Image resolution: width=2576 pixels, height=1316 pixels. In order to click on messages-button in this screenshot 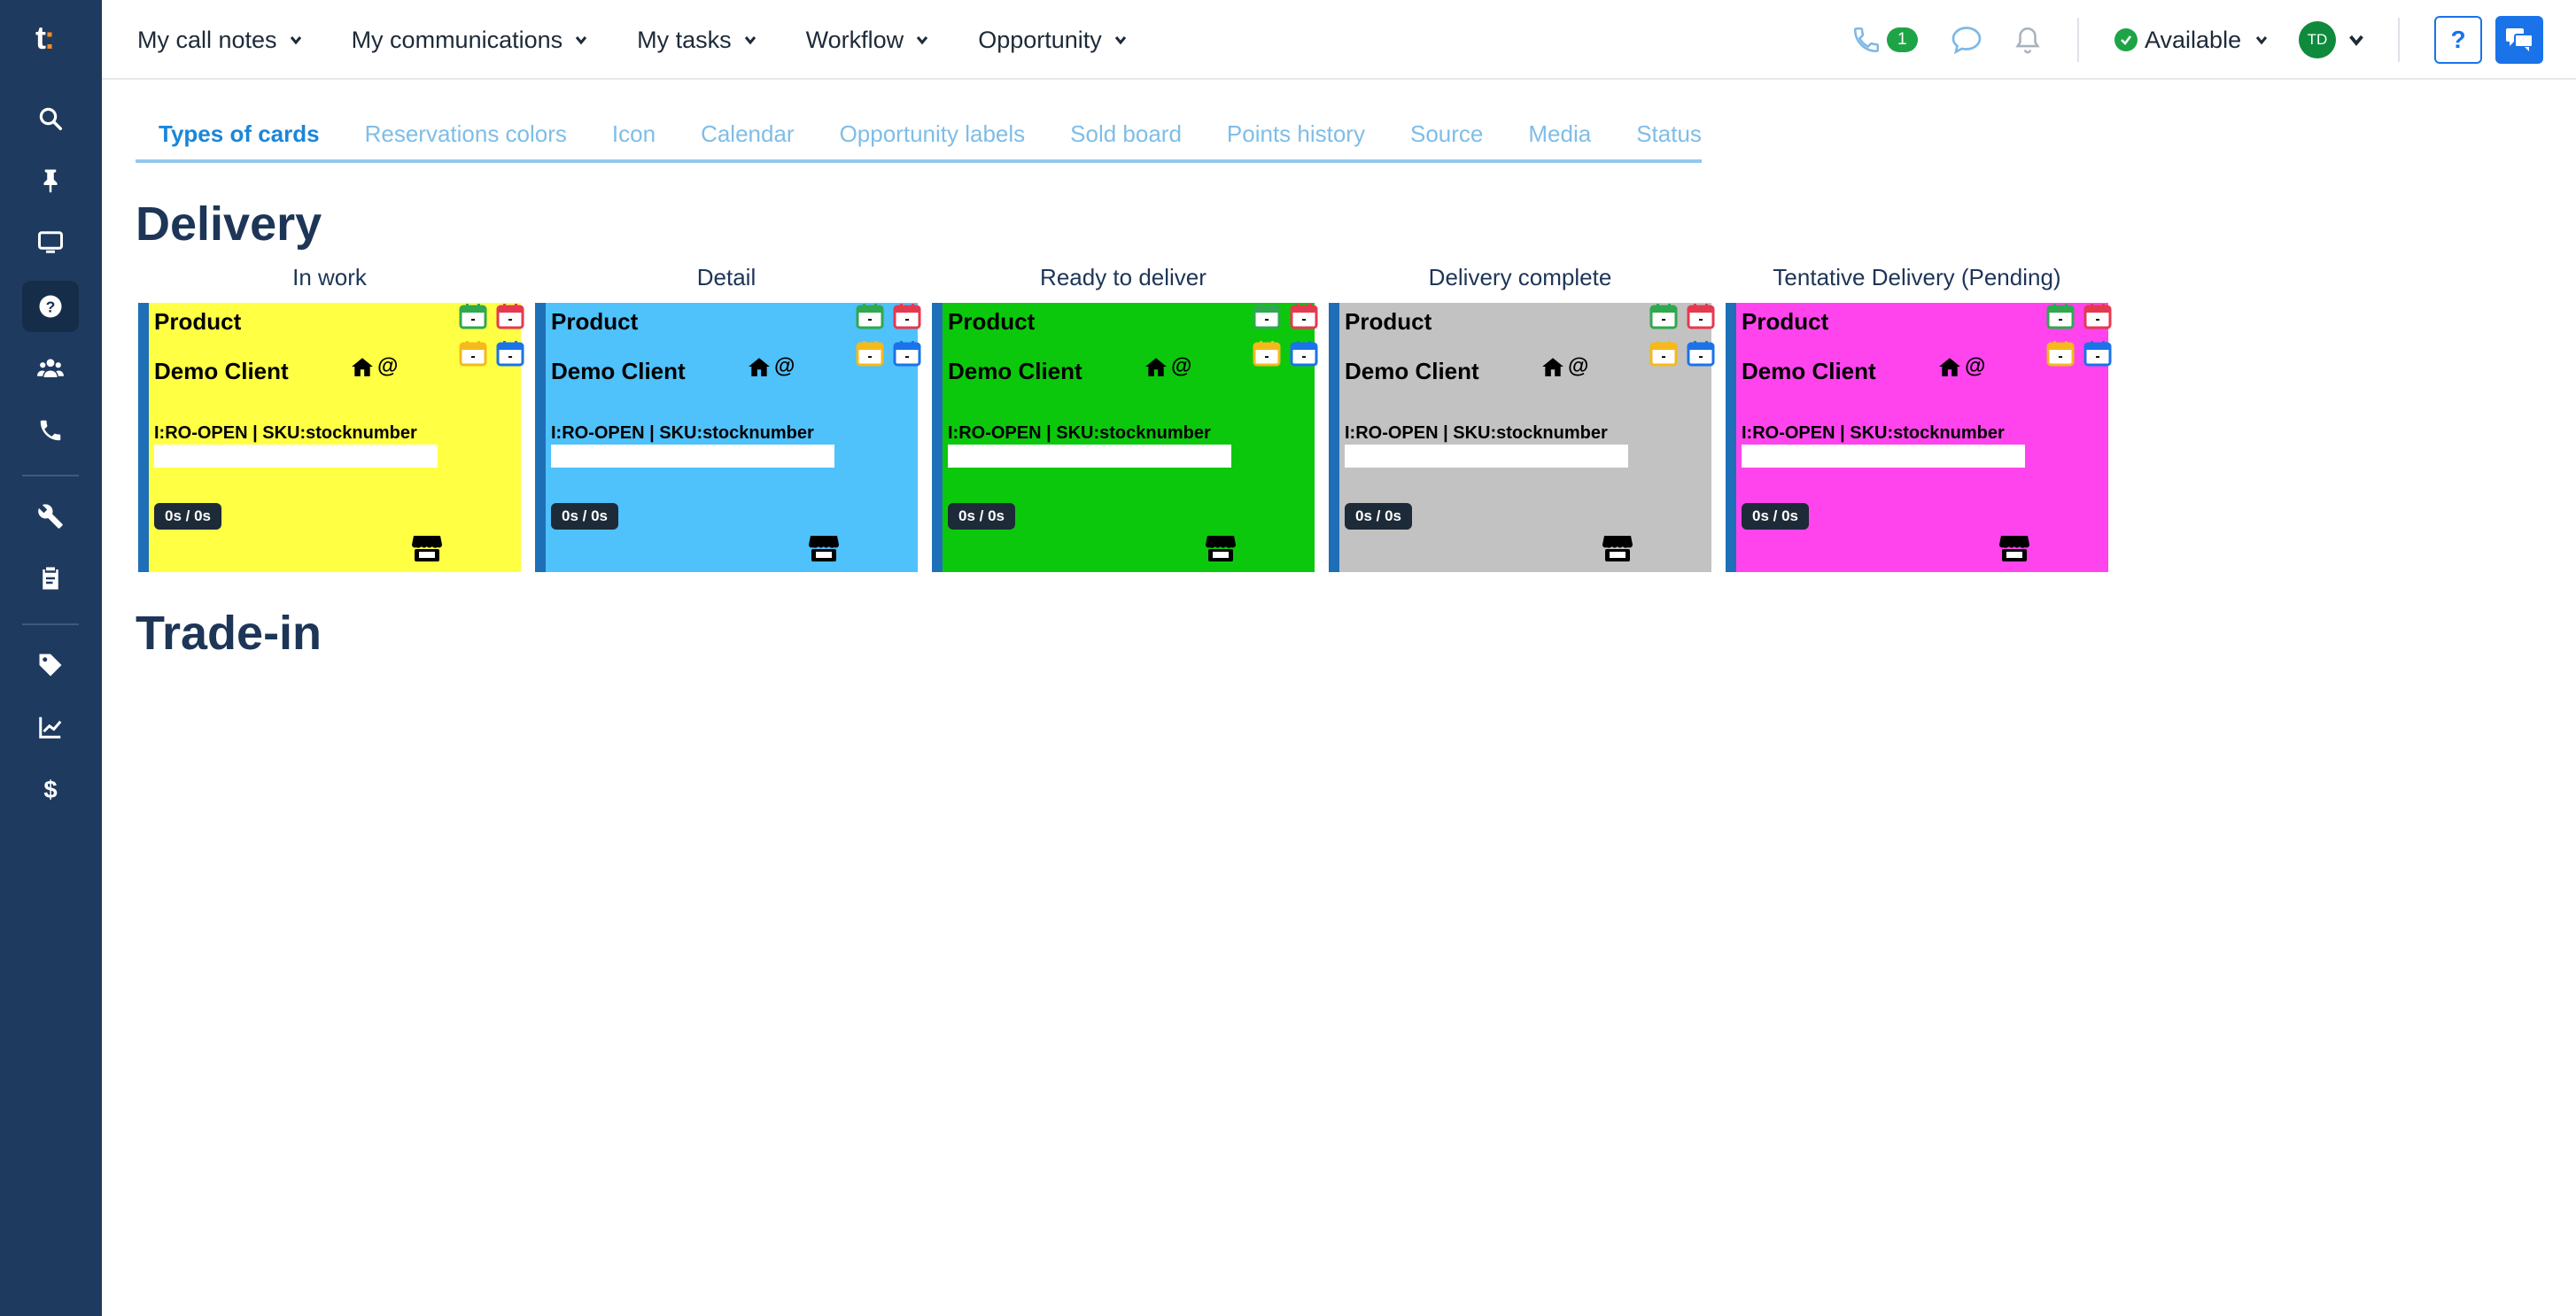, I will do `click(2519, 40)`.